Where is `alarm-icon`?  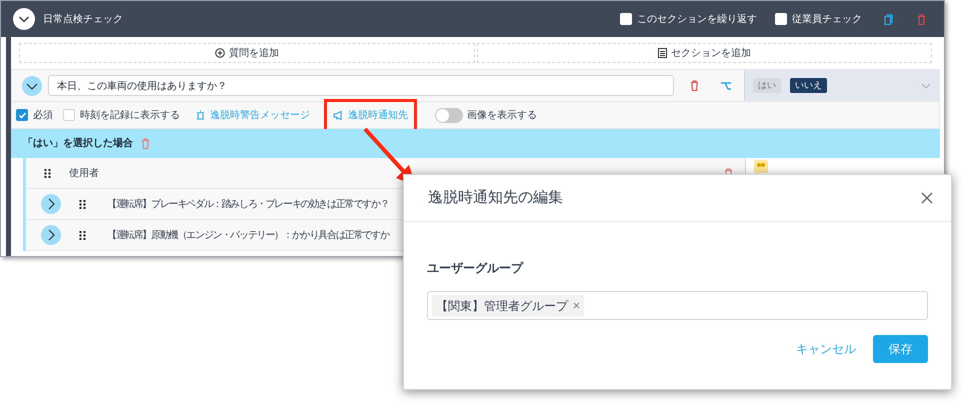 alarm-icon is located at coordinates (200, 115).